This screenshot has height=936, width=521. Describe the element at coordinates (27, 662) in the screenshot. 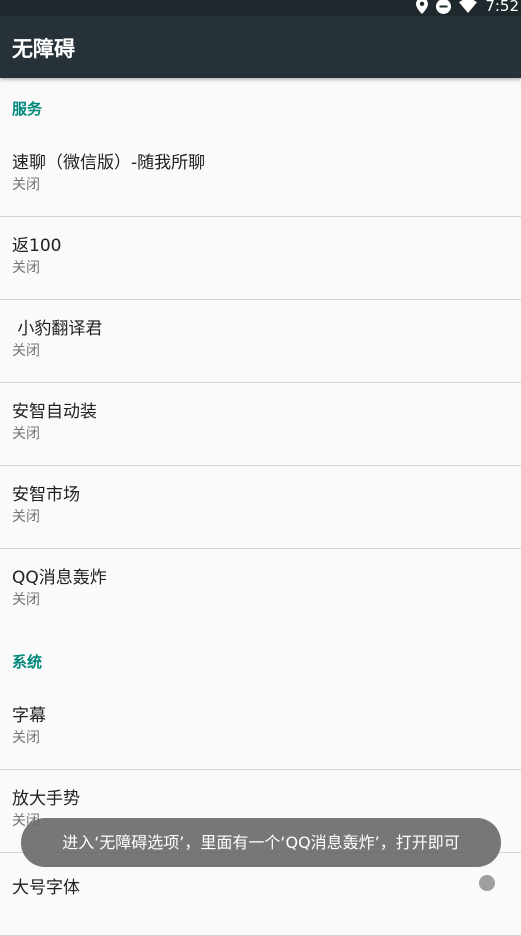

I see `section-header-label: 系统` at that location.